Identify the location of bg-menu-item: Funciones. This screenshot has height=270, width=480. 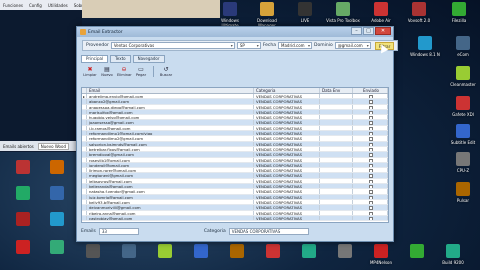
(13, 5).